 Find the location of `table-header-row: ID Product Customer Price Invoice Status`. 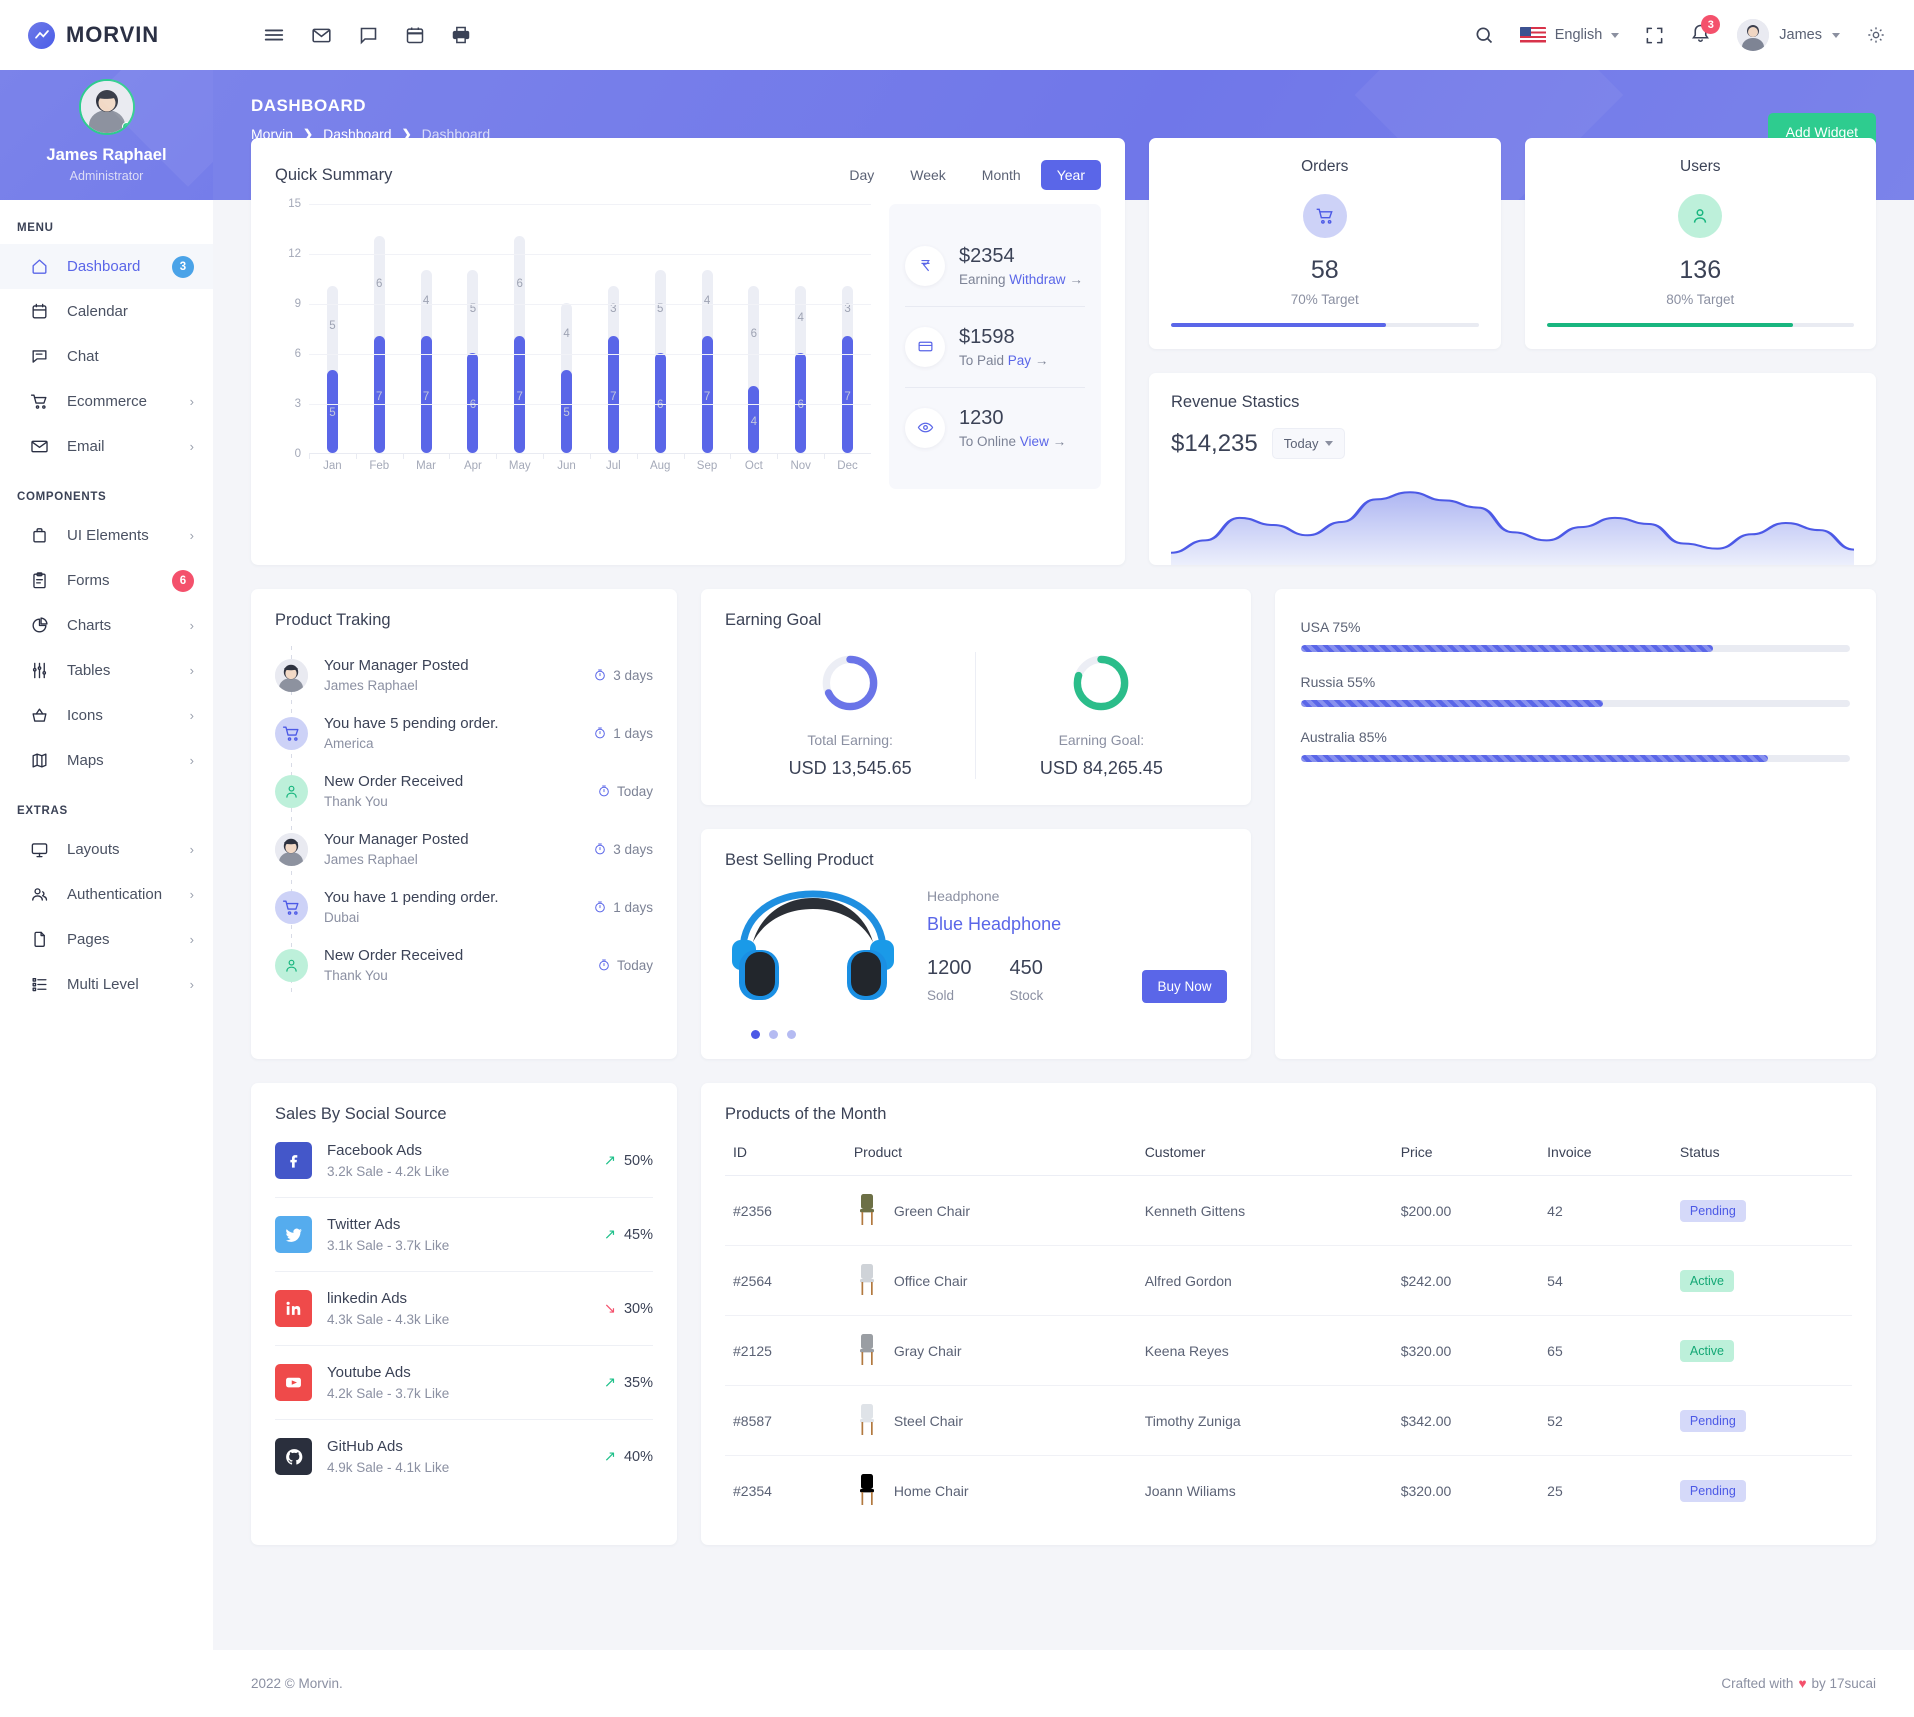

table-header-row: ID Product Customer Price Invoice Status is located at coordinates (1288, 1160).